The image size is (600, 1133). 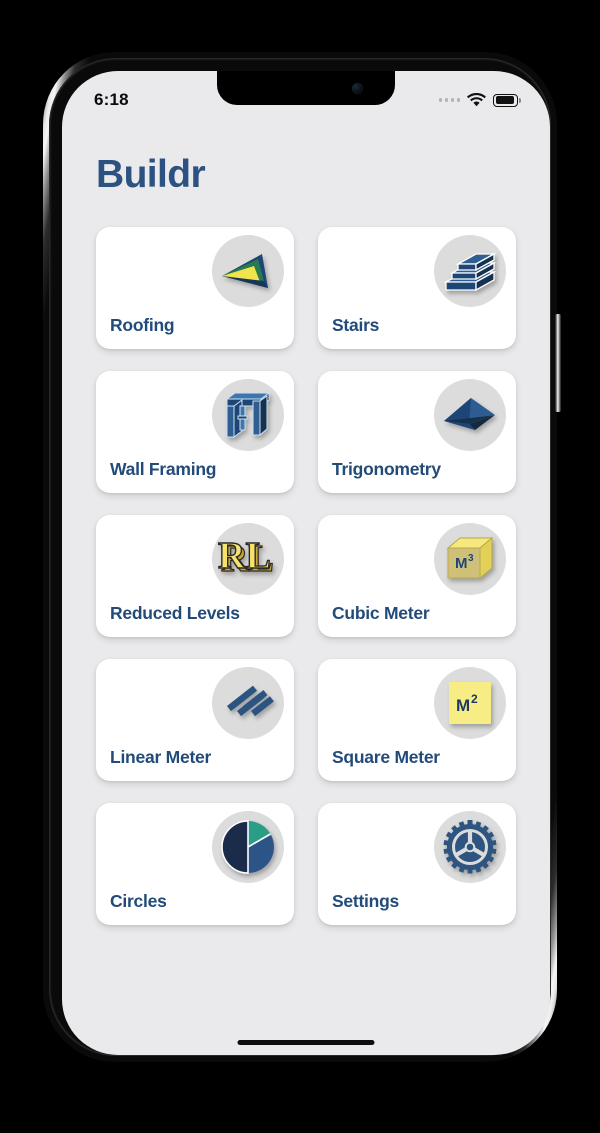 What do you see at coordinates (366, 901) in the screenshot?
I see `tile-label: Settings` at bounding box center [366, 901].